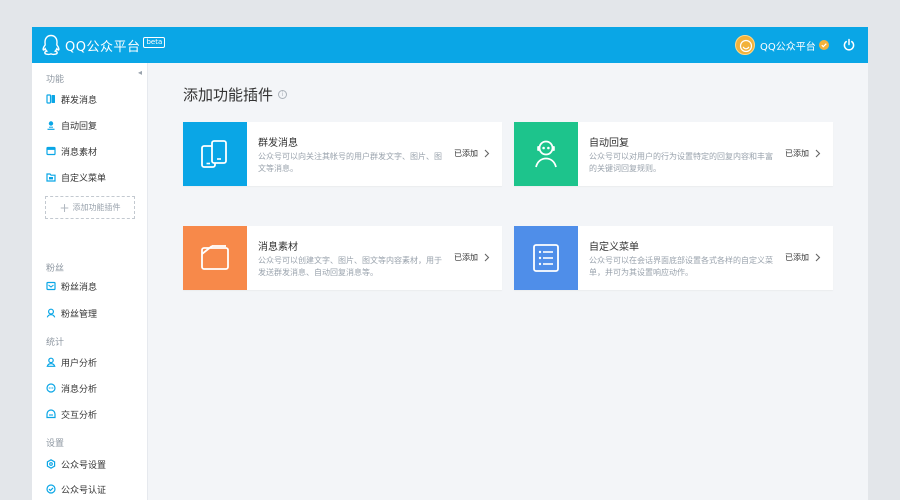  I want to click on add-plugin-button: + 添加功能插件, so click(90, 207).